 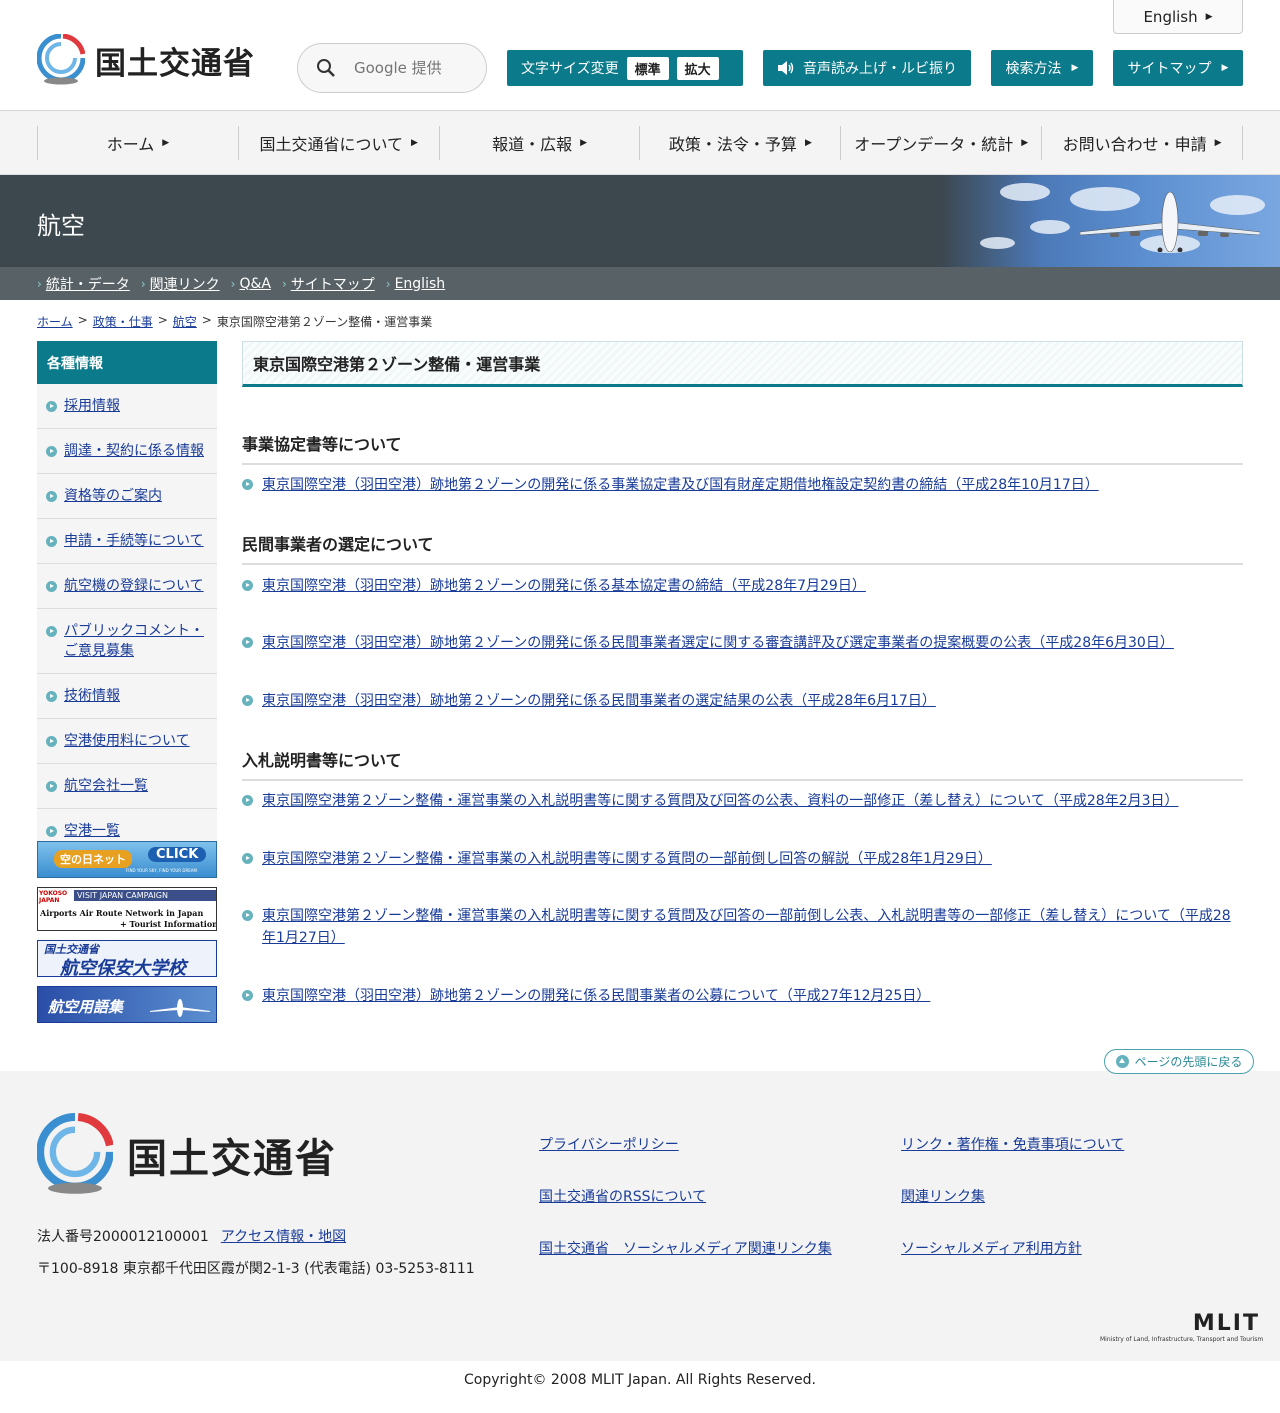 What do you see at coordinates (92, 831) in the screenshot?
I see `sidebar-item-label: 空港一覧` at bounding box center [92, 831].